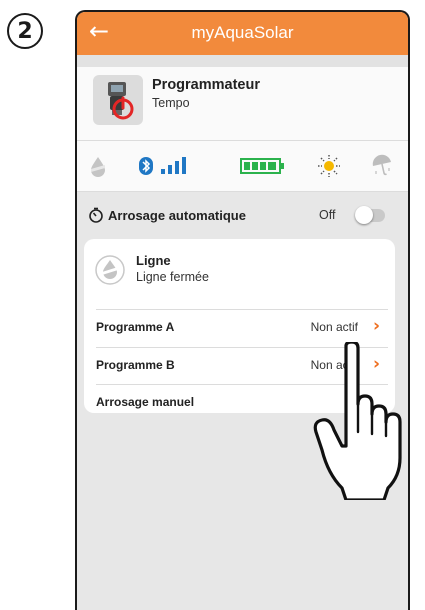 The width and height of the screenshot is (425, 610). I want to click on device-model: Tempo, so click(171, 103).